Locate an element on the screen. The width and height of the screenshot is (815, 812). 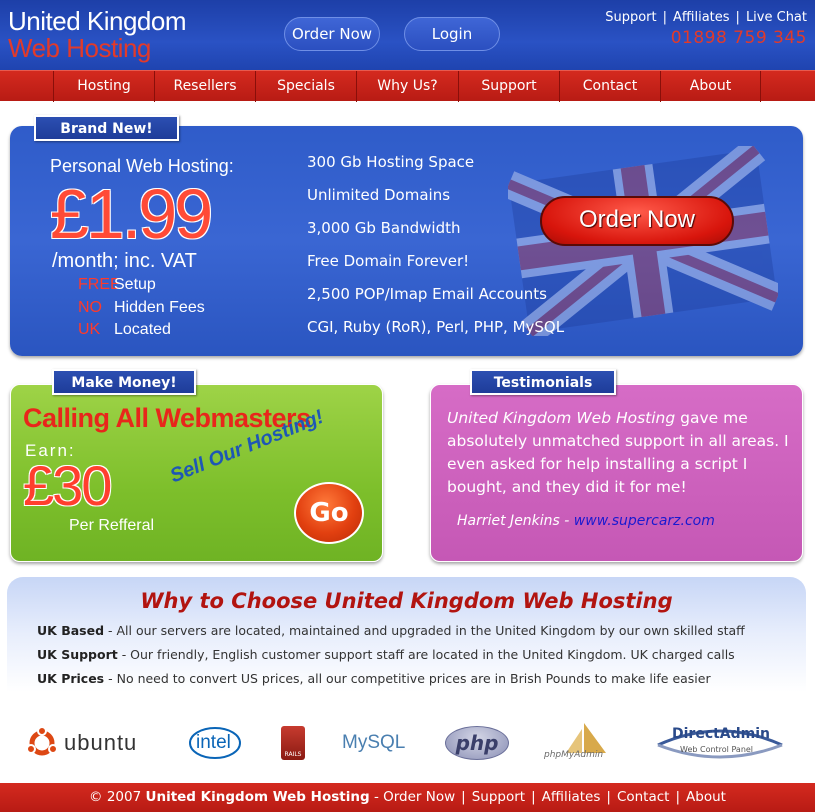
feature-item: Free Domain Forever! is located at coordinates (388, 261).